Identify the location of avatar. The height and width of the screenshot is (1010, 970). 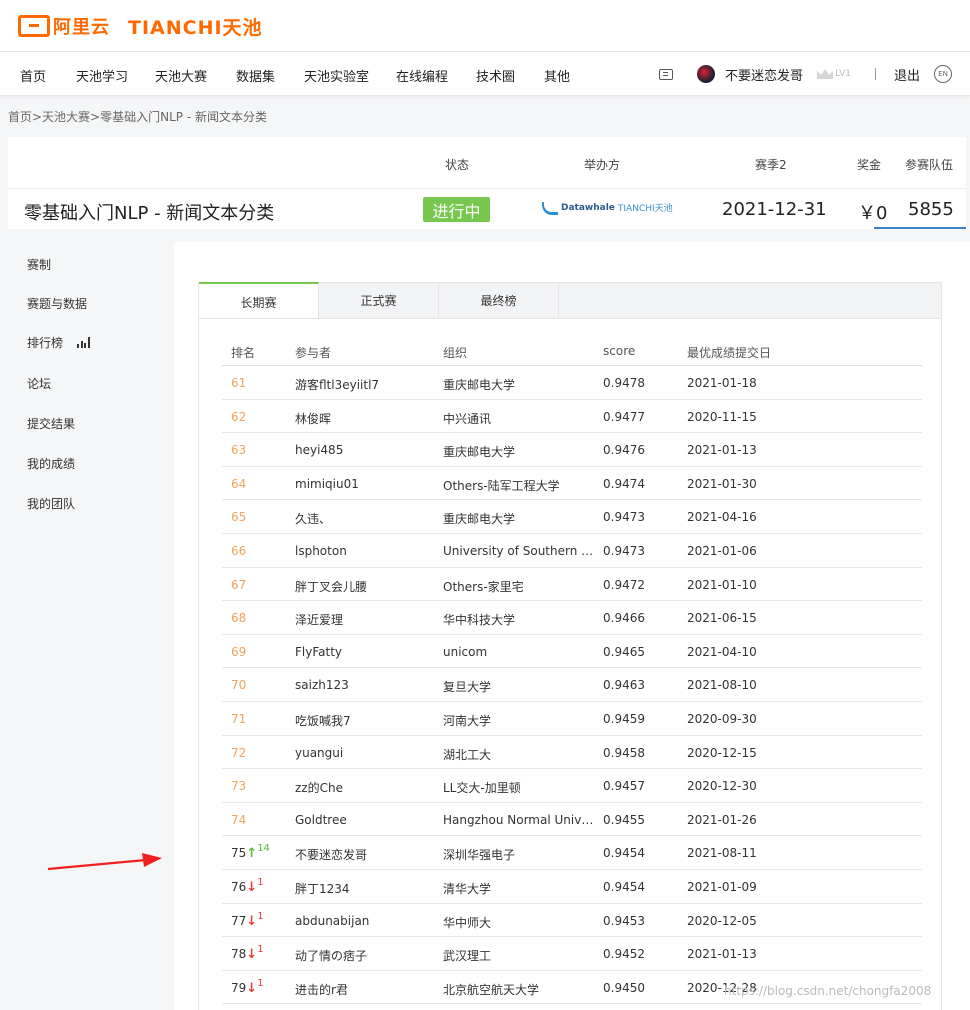
(706, 74).